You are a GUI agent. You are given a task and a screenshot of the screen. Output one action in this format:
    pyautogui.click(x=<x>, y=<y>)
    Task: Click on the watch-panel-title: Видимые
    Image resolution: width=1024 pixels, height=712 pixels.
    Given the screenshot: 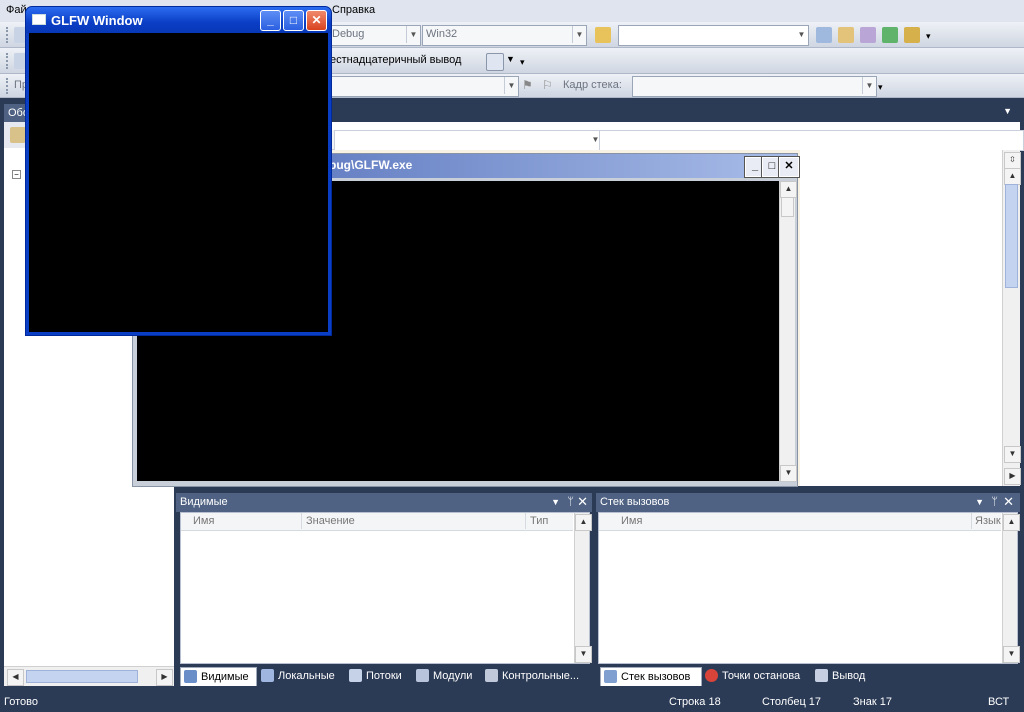 What is the action you would take?
    pyautogui.click(x=204, y=502)
    